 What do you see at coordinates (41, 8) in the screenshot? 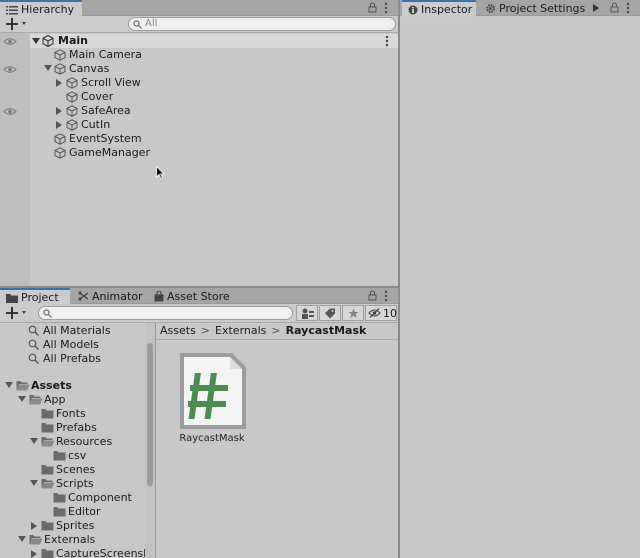
I see `tab-hierarchy: Hierarchy` at bounding box center [41, 8].